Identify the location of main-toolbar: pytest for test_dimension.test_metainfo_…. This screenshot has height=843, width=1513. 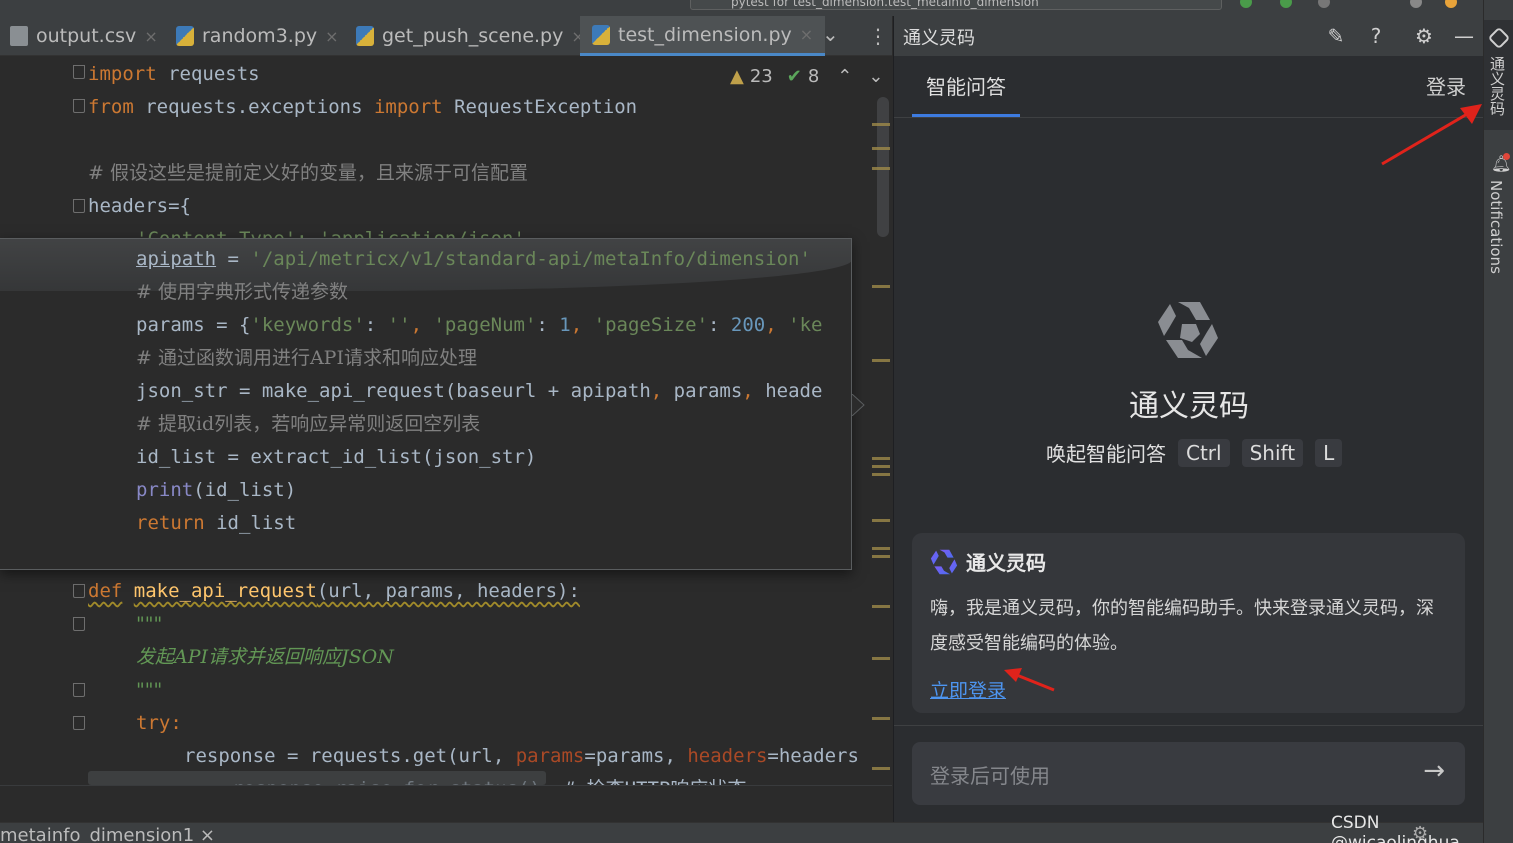
(741, 8).